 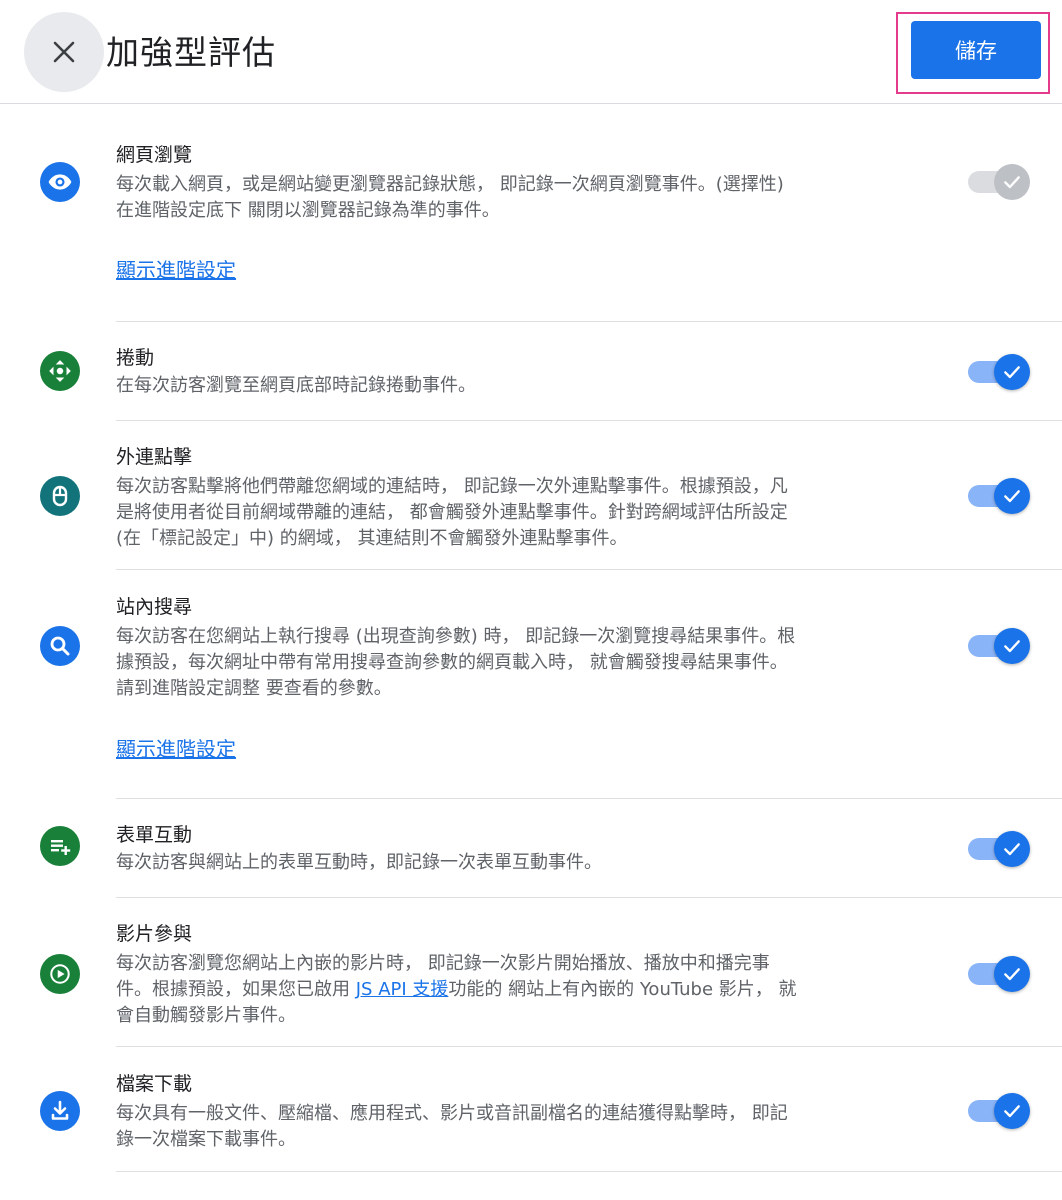 What do you see at coordinates (60, 496) in the screenshot?
I see `mouse-icon` at bounding box center [60, 496].